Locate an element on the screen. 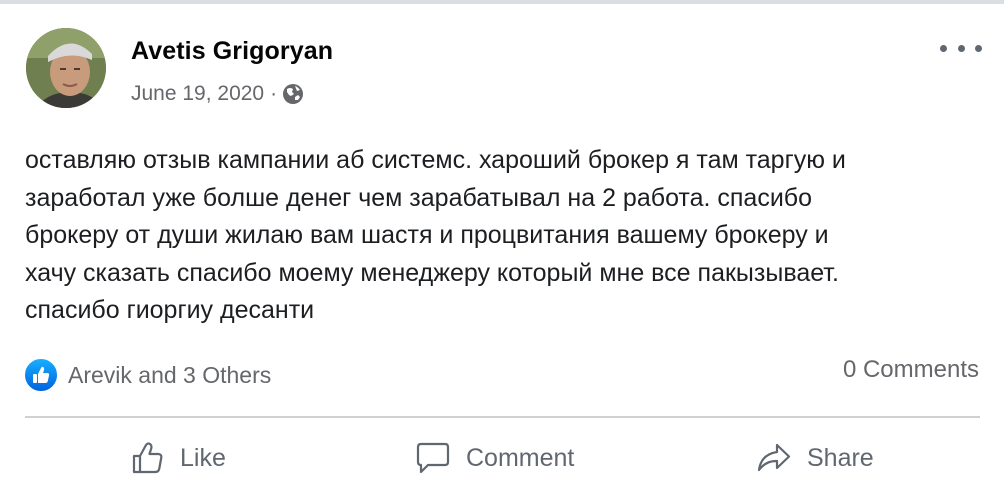  comment-icon is located at coordinates (433, 458).